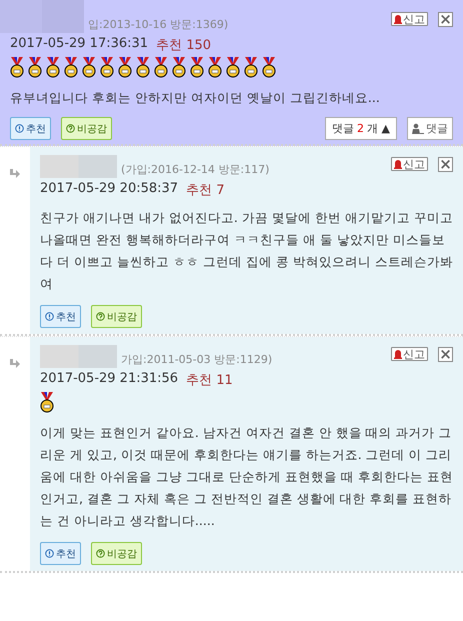 The width and height of the screenshot is (463, 621). Describe the element at coordinates (109, 189) in the screenshot. I see `comment-datetime: 2017-05-29 20:58:37` at that location.